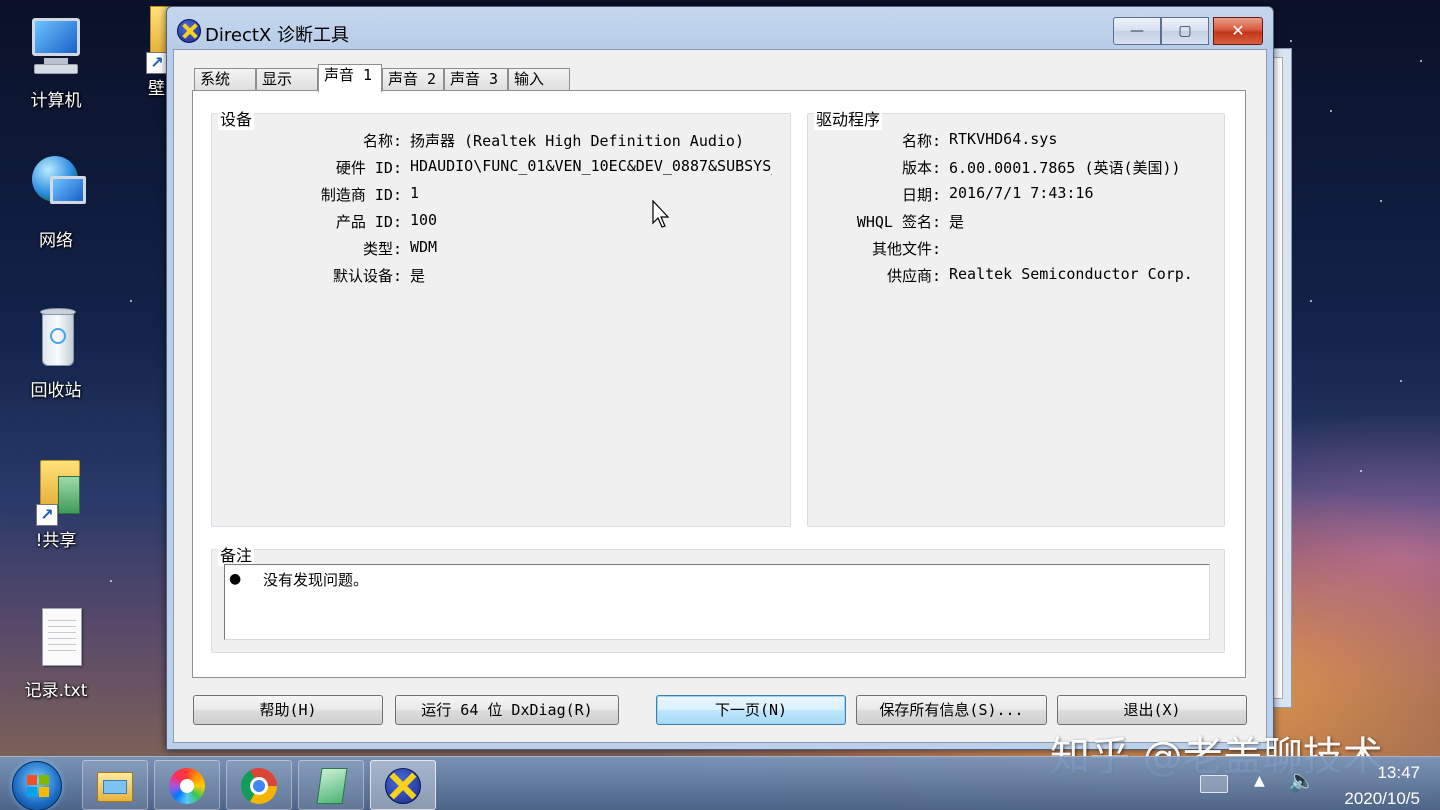 Image resolution: width=1440 pixels, height=810 pixels. I want to click on driver-whql-value: 是, so click(957, 222).